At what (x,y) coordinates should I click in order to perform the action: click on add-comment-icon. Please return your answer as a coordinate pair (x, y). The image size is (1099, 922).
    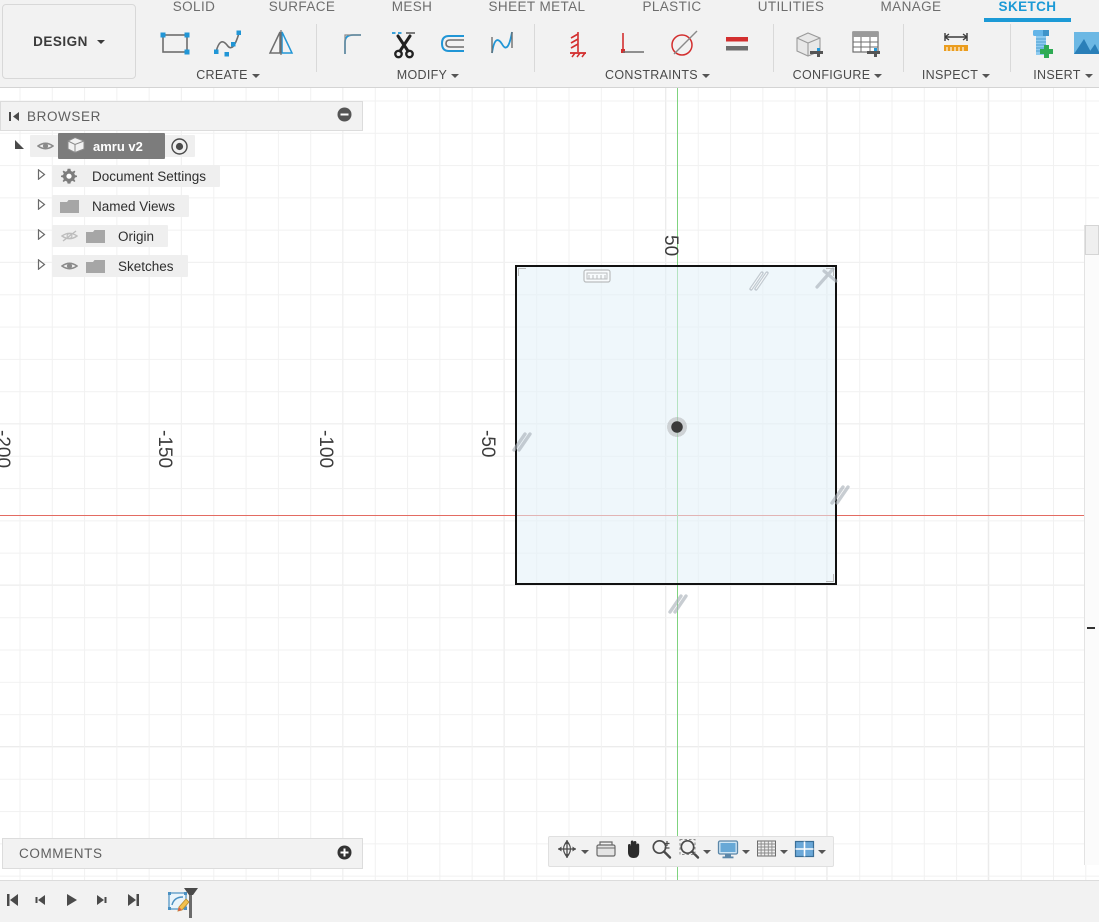
    Looking at the image, I should click on (344, 854).